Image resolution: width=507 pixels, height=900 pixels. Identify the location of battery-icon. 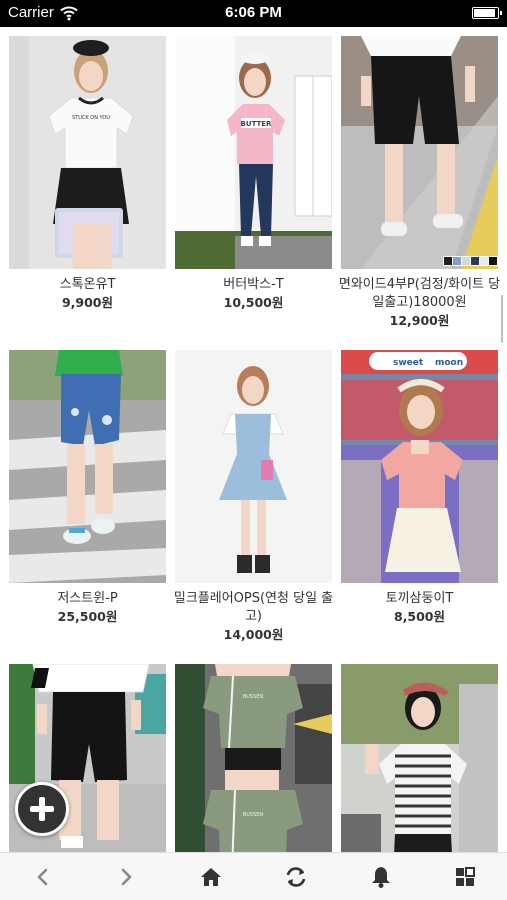
(487, 13).